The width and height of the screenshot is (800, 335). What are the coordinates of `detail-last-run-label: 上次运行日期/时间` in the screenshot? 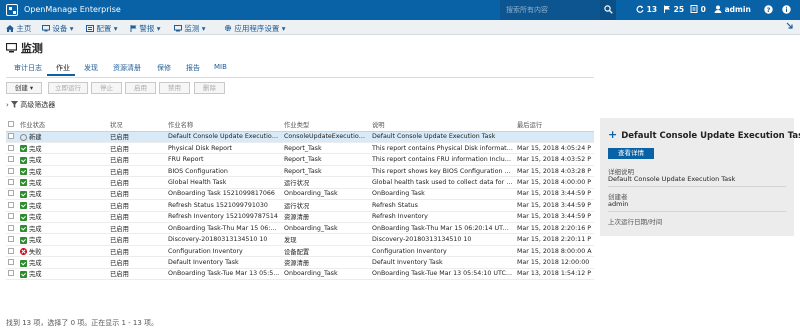 It's located at (635, 222).